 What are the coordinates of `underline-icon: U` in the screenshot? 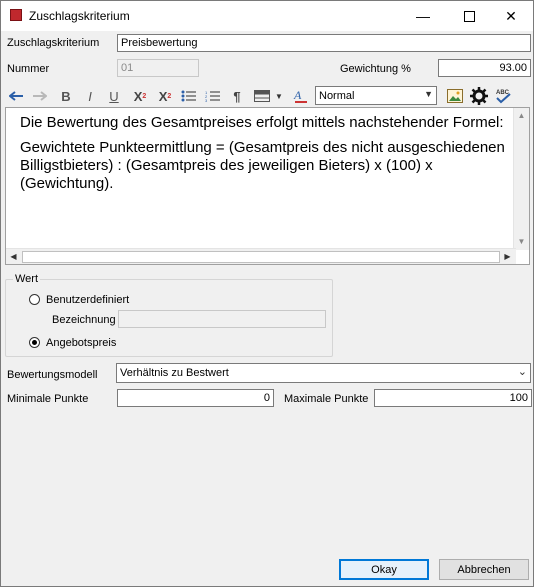 It's located at (114, 96).